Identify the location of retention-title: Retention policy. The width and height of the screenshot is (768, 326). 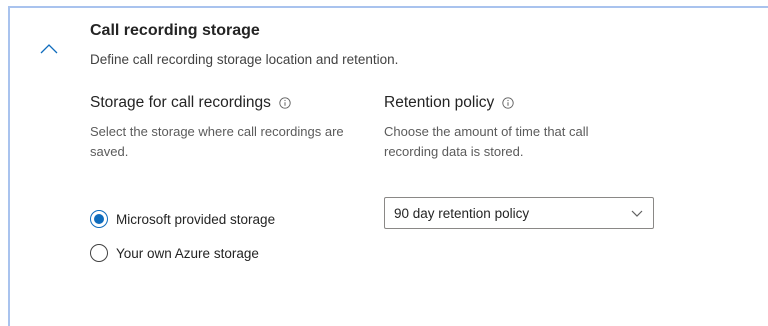
(439, 102).